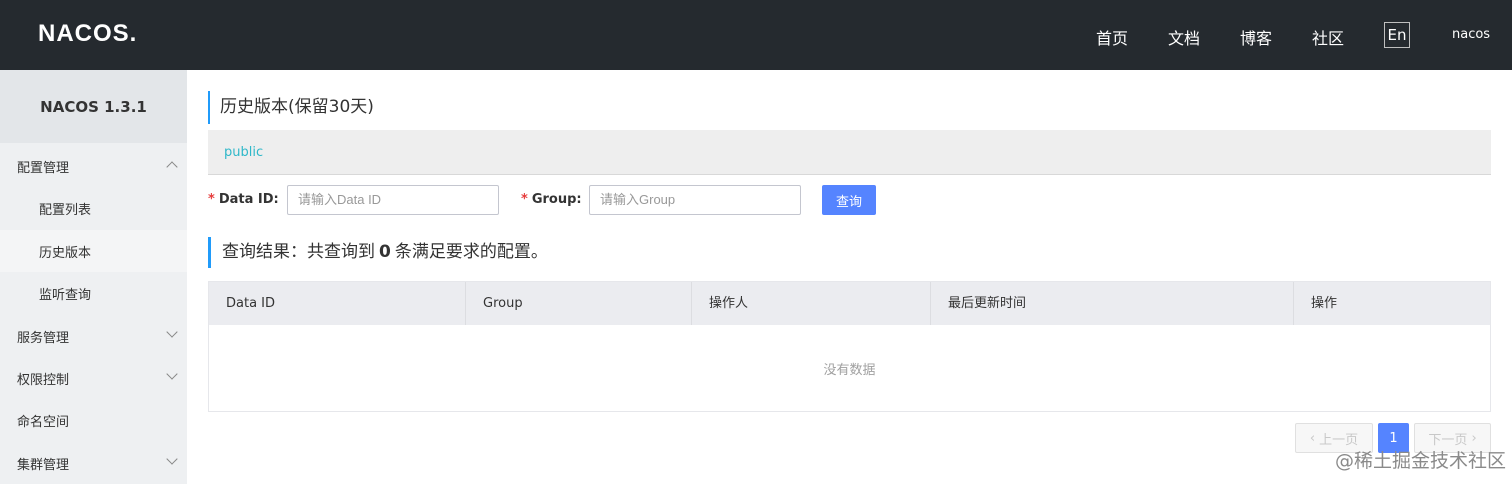 Image resolution: width=1512 pixels, height=484 pixels. I want to click on column-header-last-updated: 最后更新时间, so click(1112, 303).